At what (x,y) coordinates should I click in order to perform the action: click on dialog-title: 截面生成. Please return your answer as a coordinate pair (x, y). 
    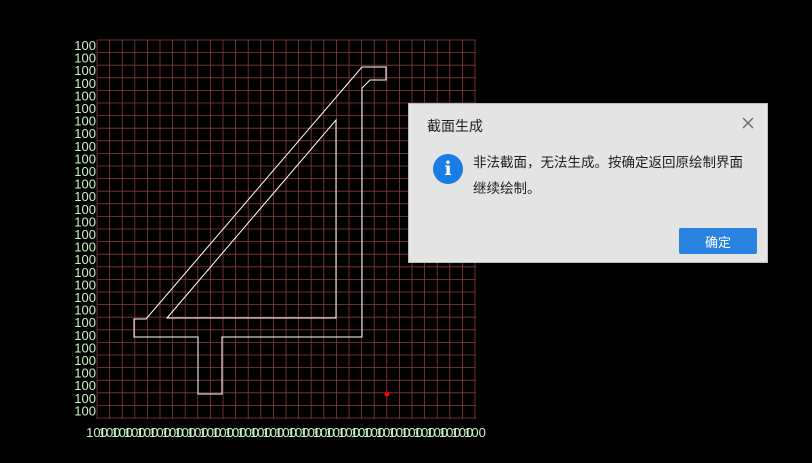
    Looking at the image, I should click on (455, 127).